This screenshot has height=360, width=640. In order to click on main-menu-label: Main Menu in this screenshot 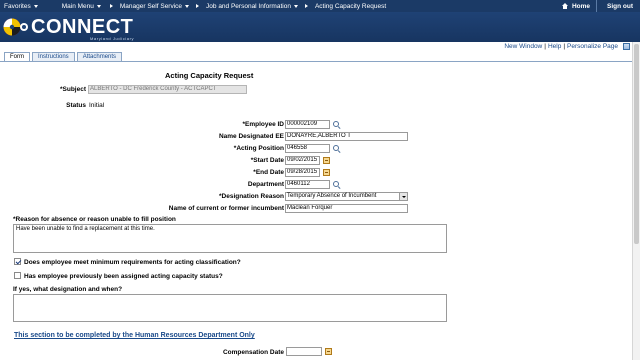, I will do `click(77, 6)`.